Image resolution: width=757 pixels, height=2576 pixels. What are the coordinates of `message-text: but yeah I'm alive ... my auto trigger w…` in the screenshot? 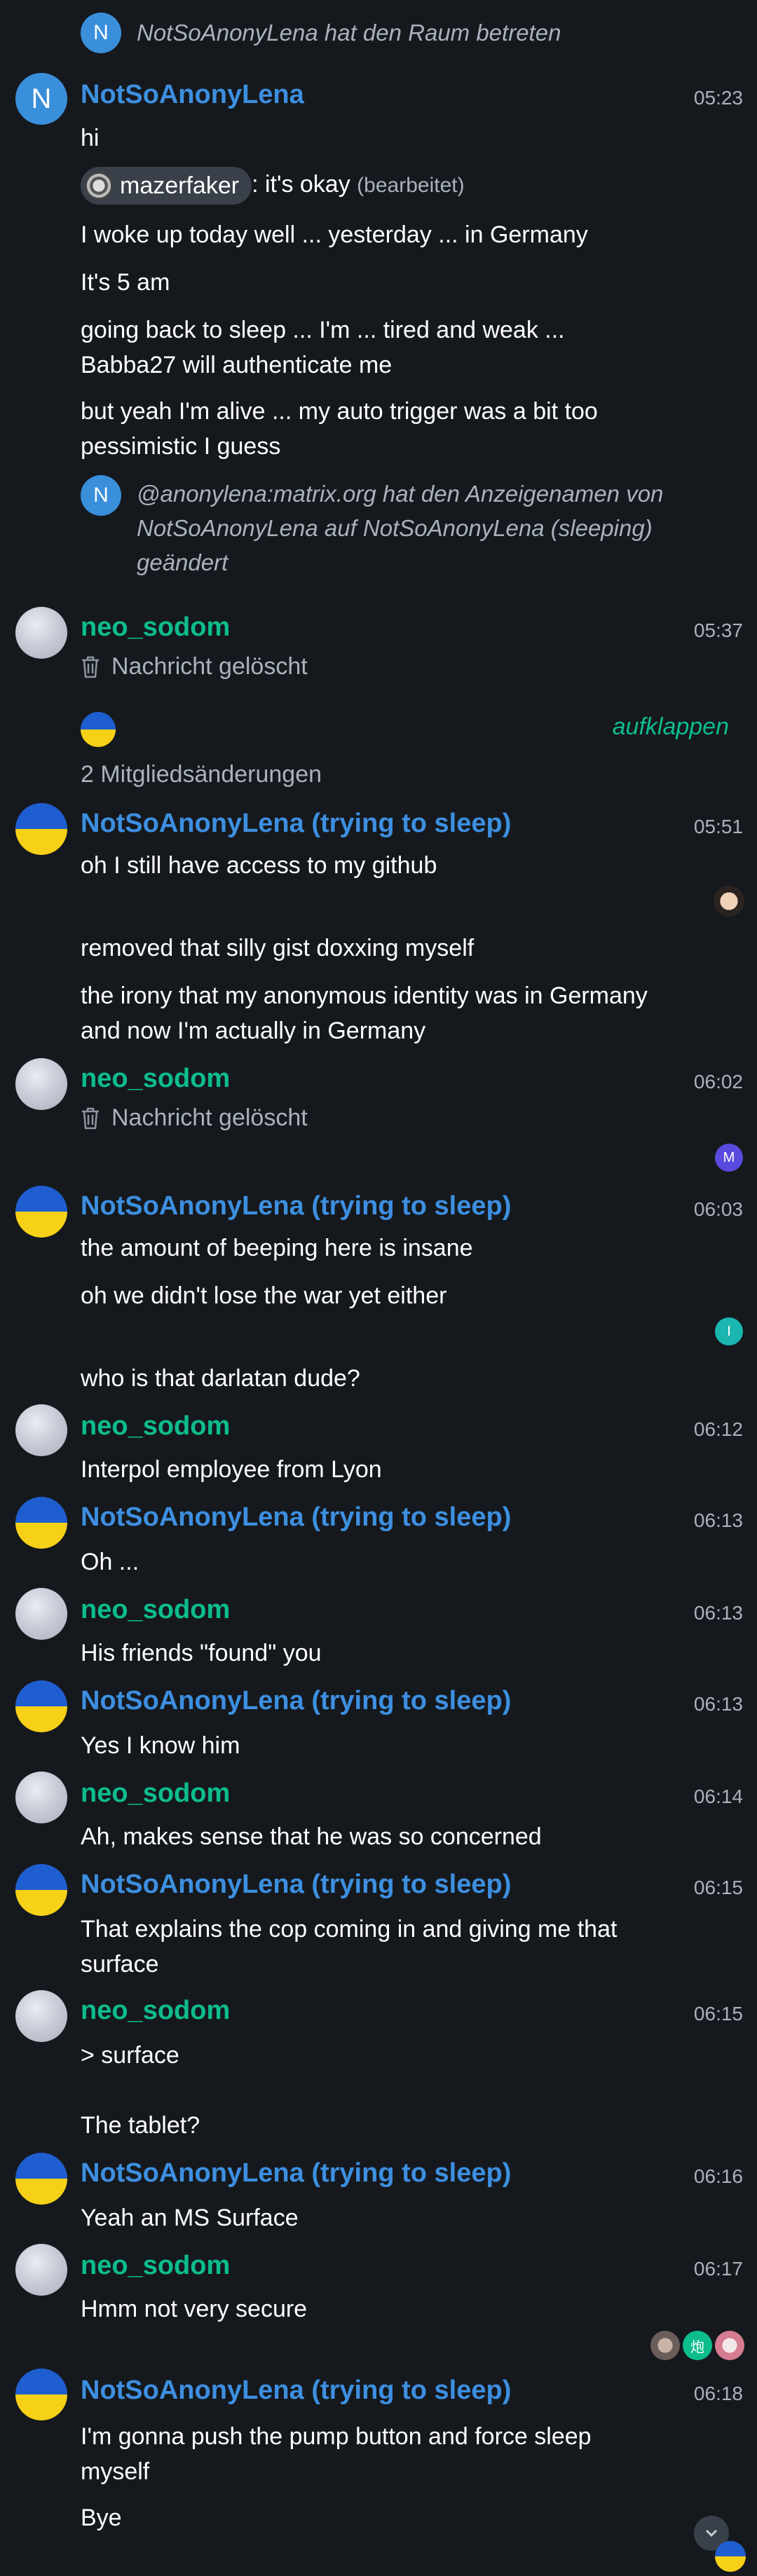 It's located at (339, 429).